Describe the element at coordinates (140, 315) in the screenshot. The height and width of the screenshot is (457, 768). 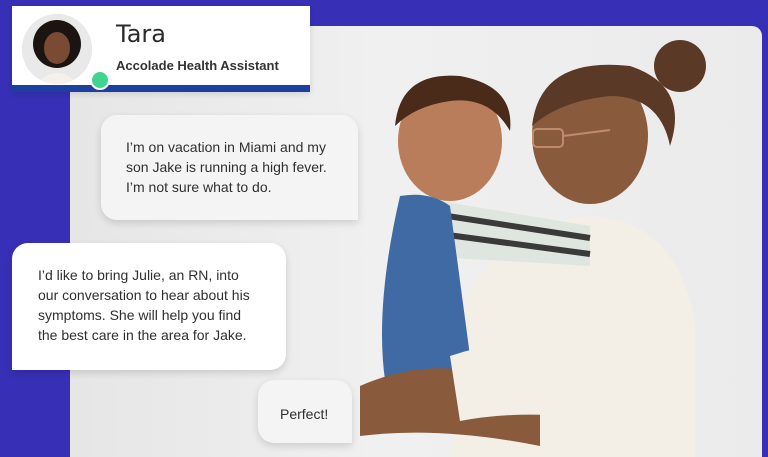
I see `message-line: symptoms. She will help you find` at that location.